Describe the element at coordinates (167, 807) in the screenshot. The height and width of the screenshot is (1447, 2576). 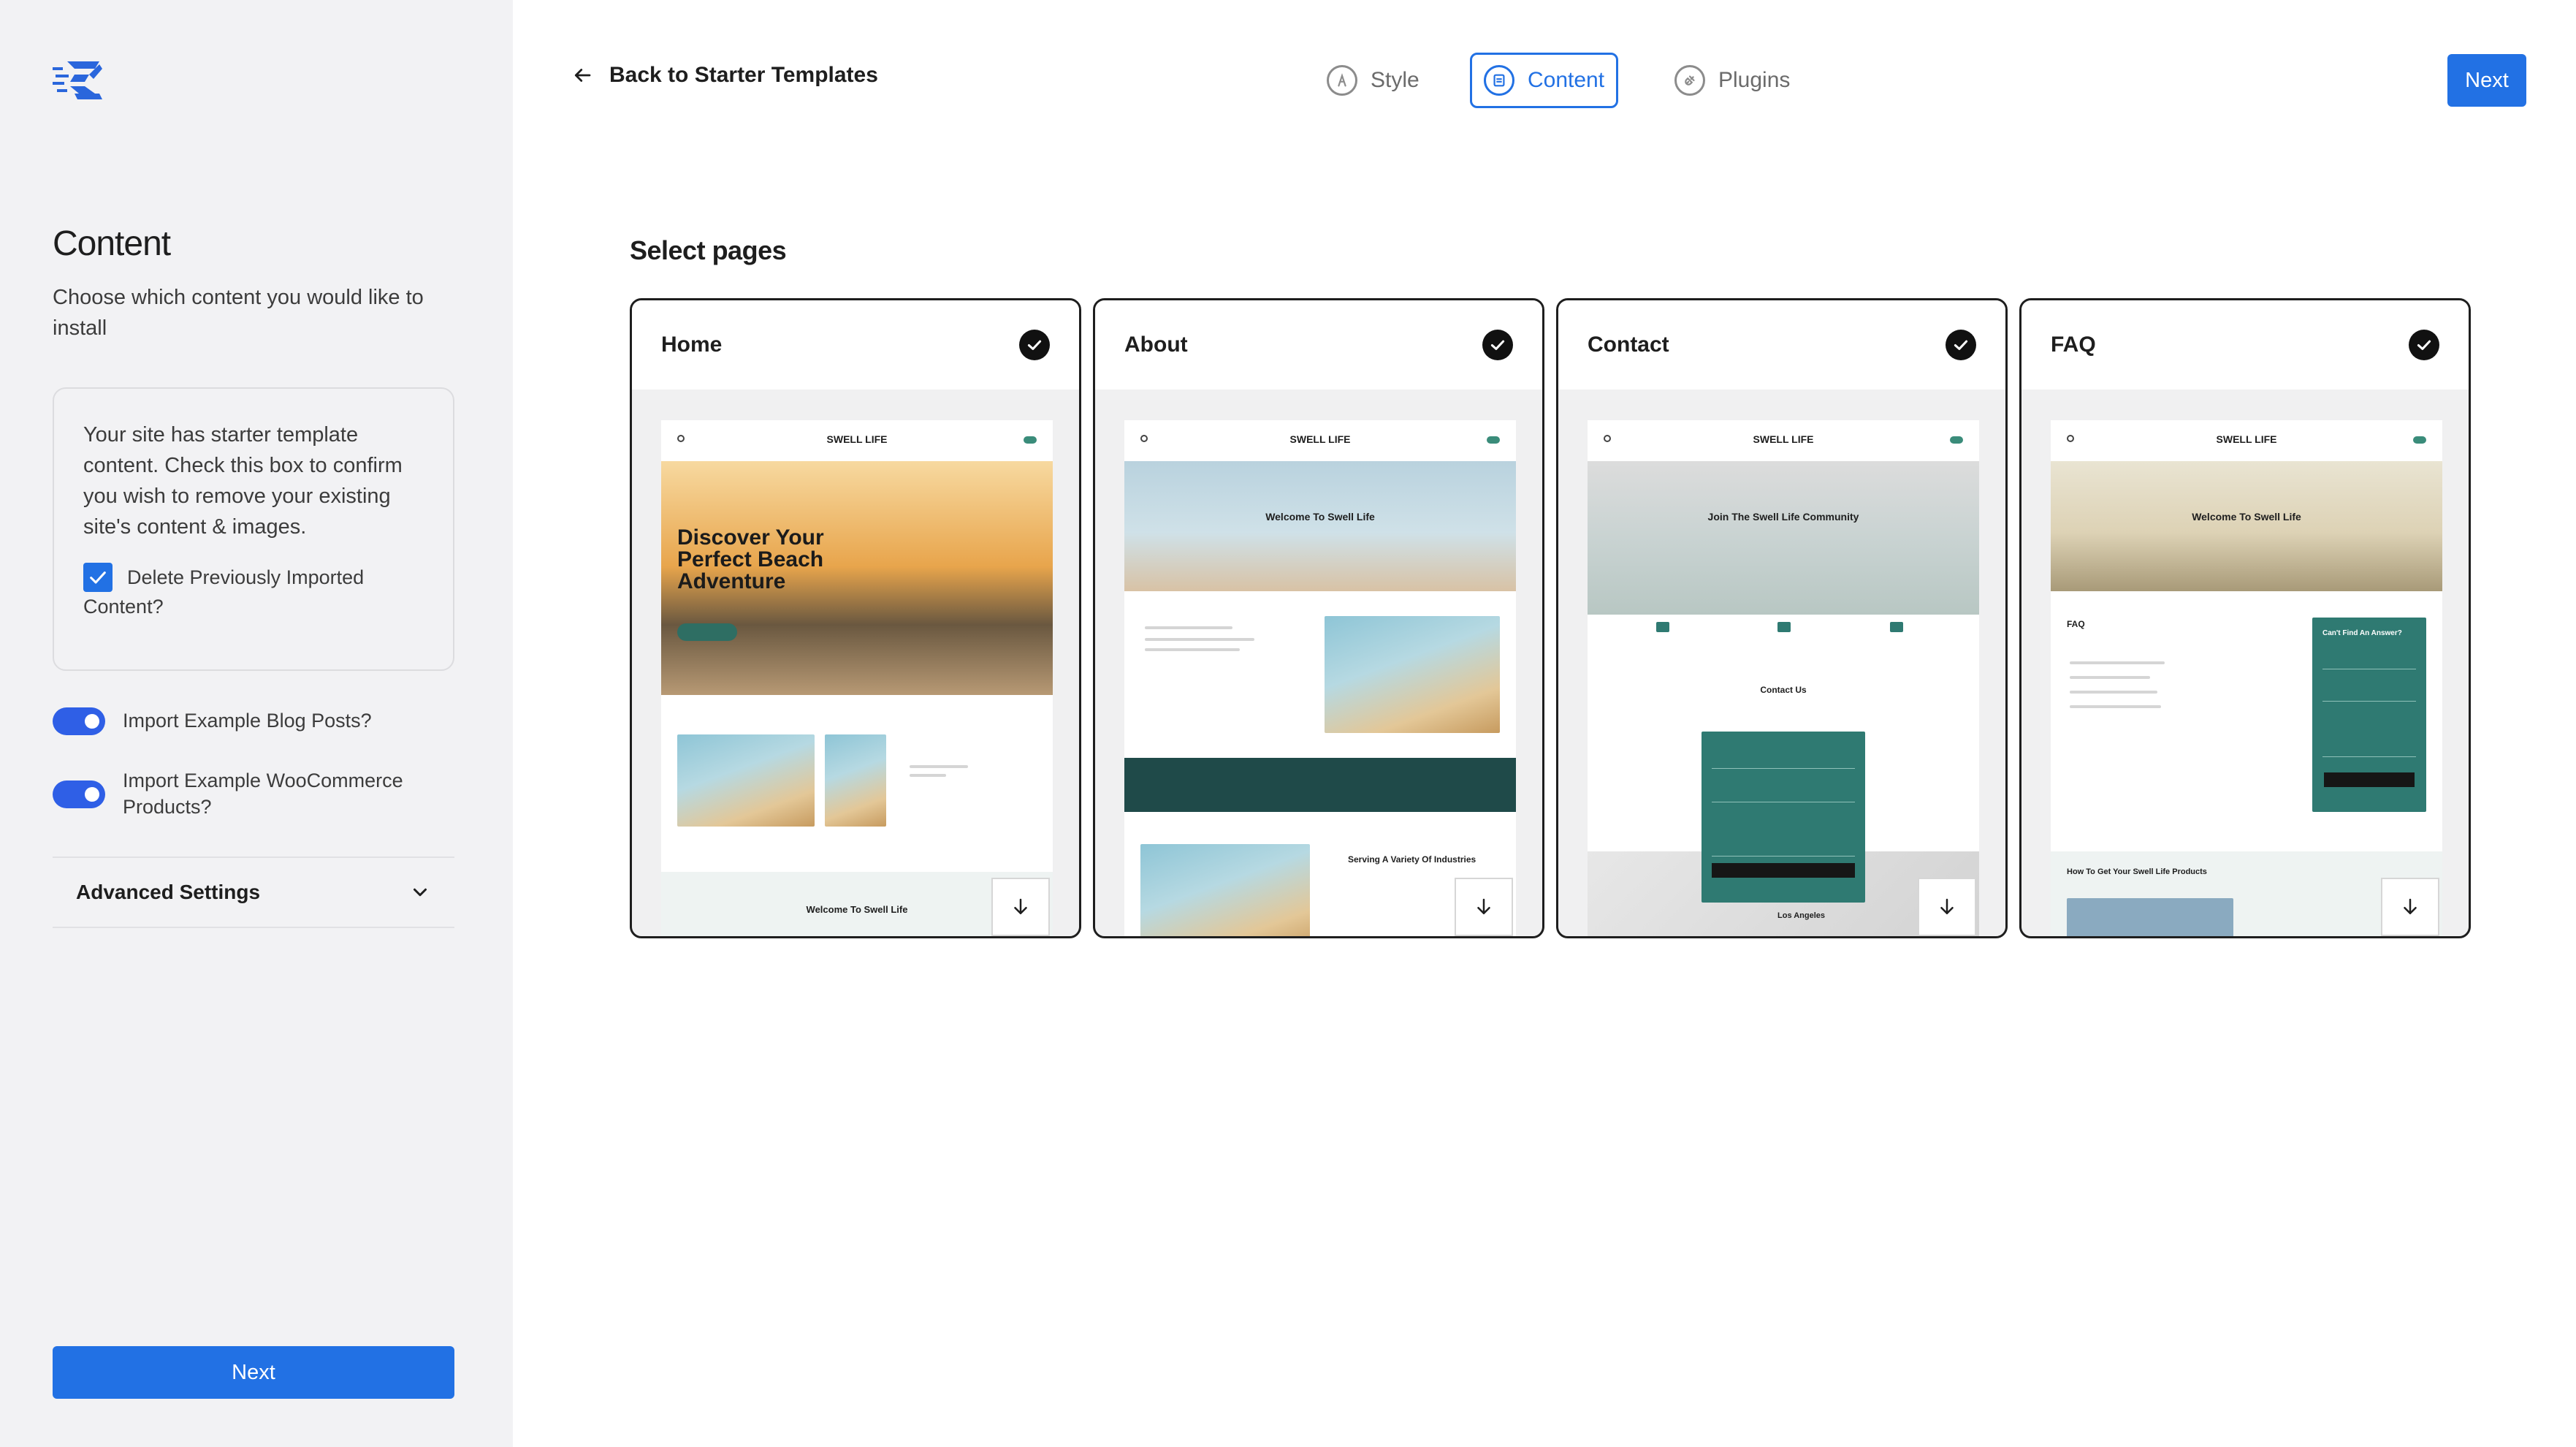
I see `import-woocommerce-label-line2: Products?` at that location.